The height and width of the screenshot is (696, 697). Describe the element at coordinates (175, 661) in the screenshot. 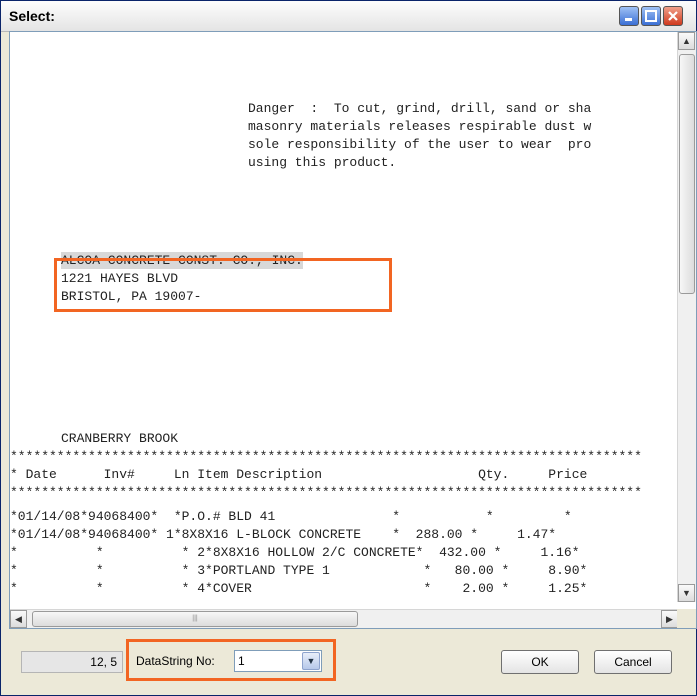

I see `datastring-label: DataString No:` at that location.